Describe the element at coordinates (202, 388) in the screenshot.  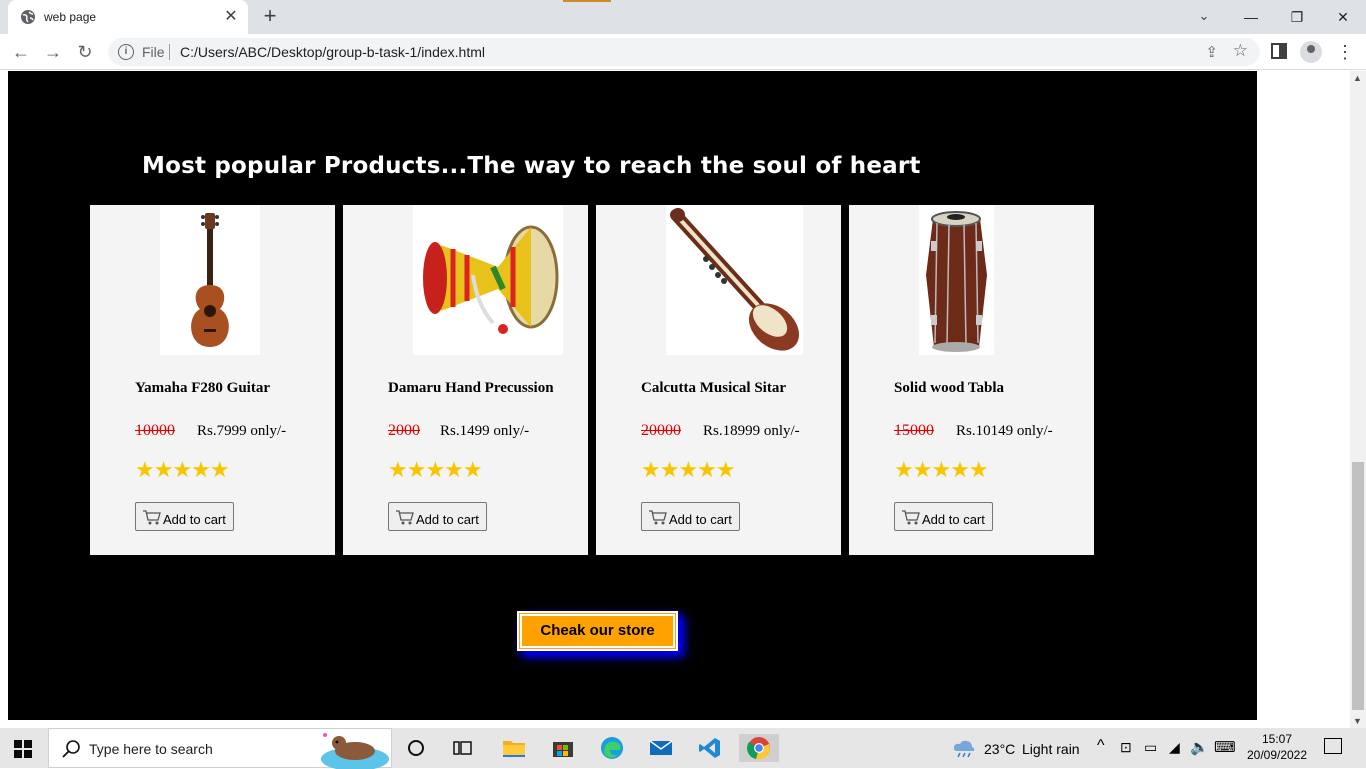
I see `product-name: Yamaha F280 Guitar` at that location.